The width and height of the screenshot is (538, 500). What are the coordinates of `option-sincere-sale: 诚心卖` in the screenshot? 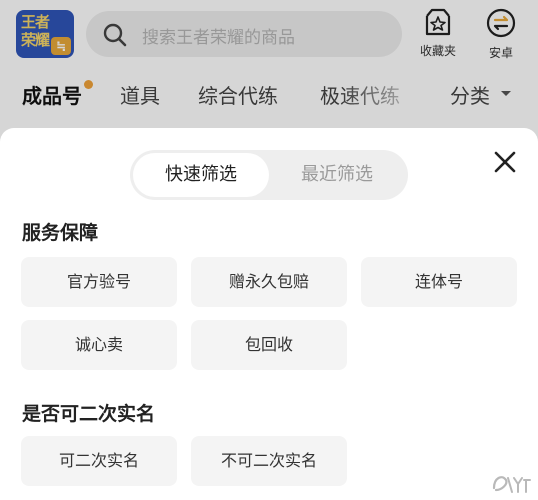 It's located at (99, 345).